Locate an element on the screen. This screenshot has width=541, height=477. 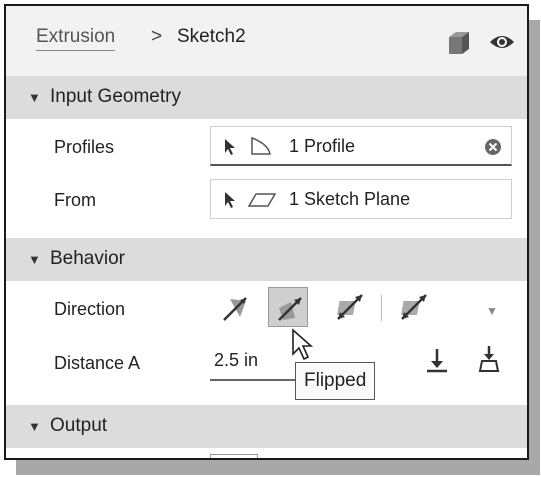
section-output: ▼ Output is located at coordinates (266, 426).